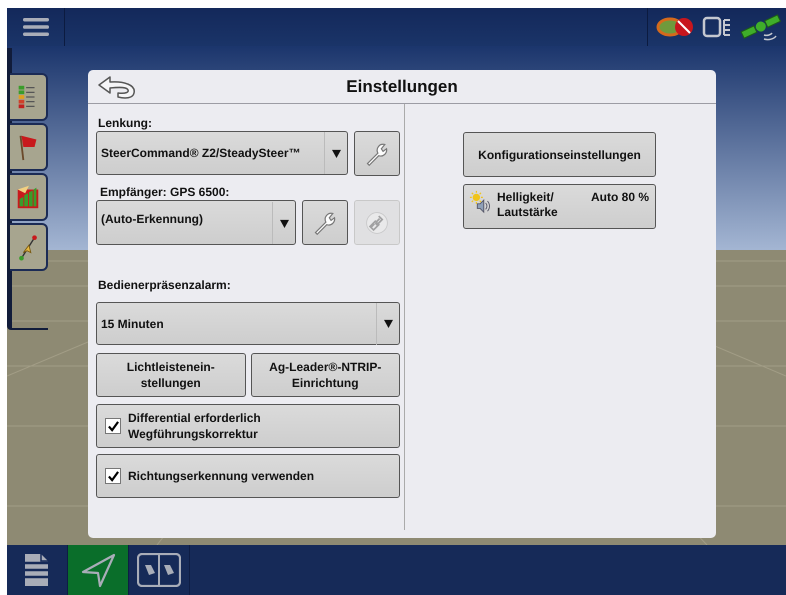 This screenshot has width=786, height=595. What do you see at coordinates (559, 154) in the screenshot?
I see `configuration-button: Konfigurationseinstellungen` at bounding box center [559, 154].